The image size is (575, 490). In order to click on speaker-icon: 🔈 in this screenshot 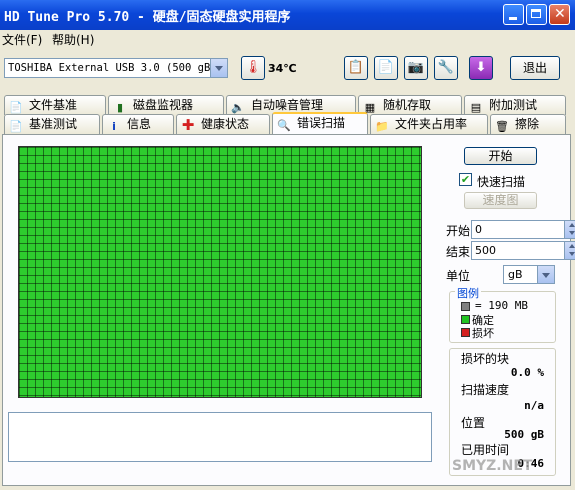, I will do `click(238, 107)`.